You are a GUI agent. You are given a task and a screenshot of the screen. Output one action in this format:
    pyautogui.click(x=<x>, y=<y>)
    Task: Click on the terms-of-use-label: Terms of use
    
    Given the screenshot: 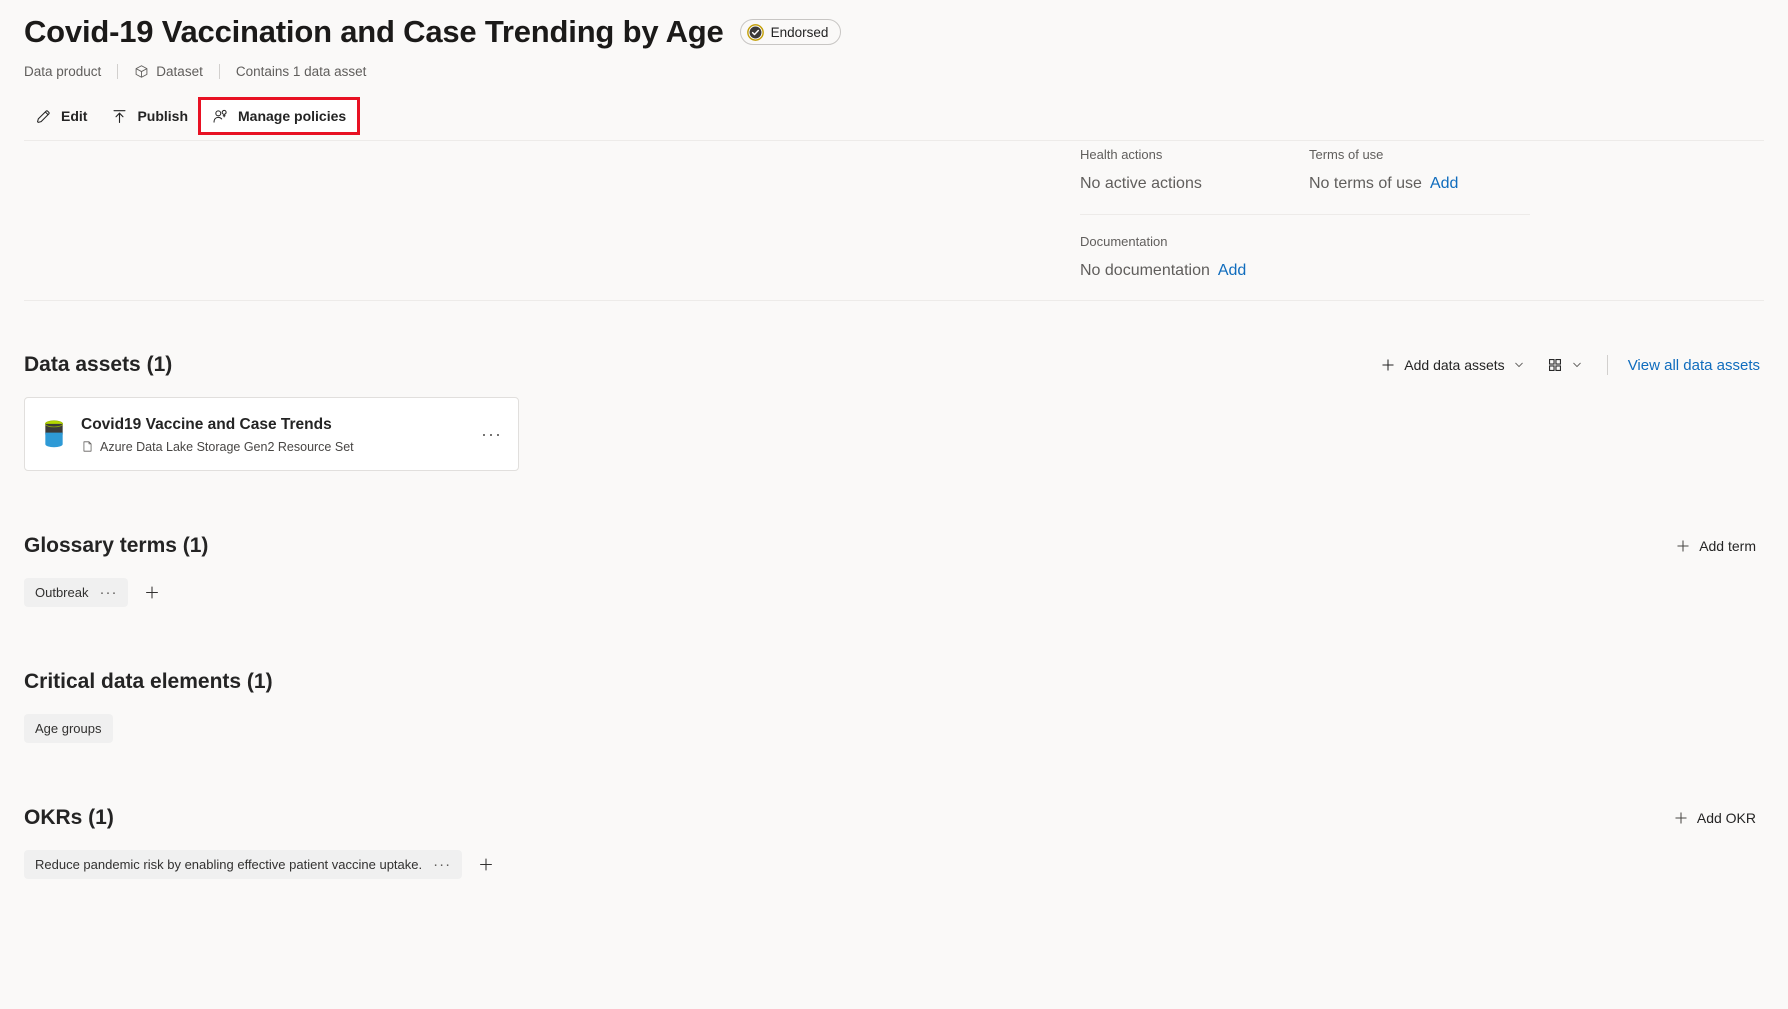 What is the action you would take?
    pyautogui.click(x=1346, y=154)
    